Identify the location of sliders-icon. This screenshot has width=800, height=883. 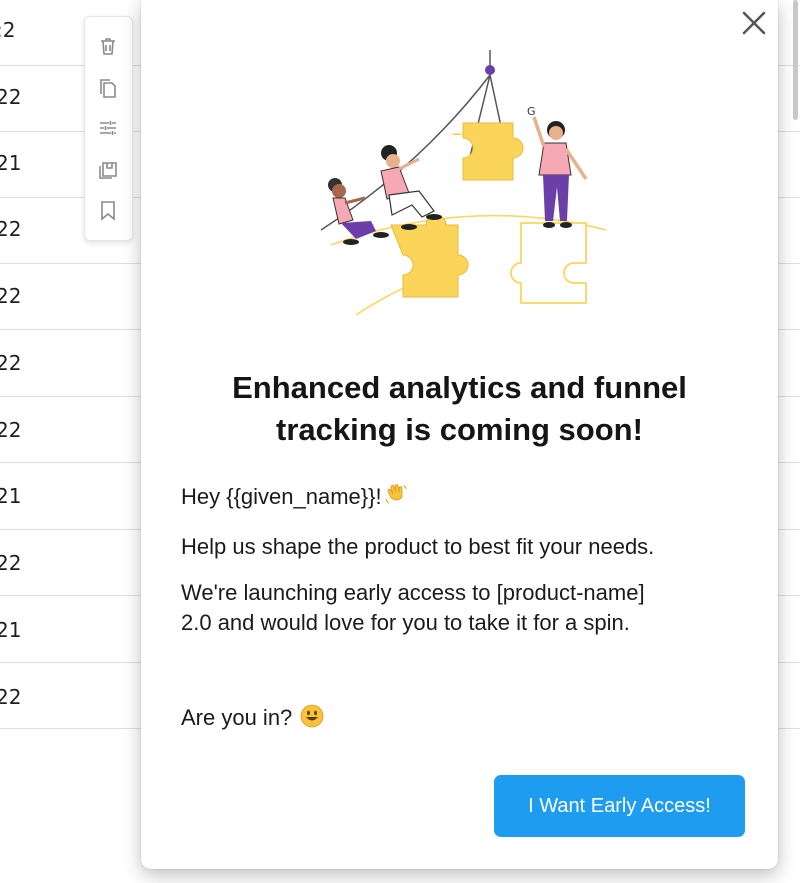
(108, 128).